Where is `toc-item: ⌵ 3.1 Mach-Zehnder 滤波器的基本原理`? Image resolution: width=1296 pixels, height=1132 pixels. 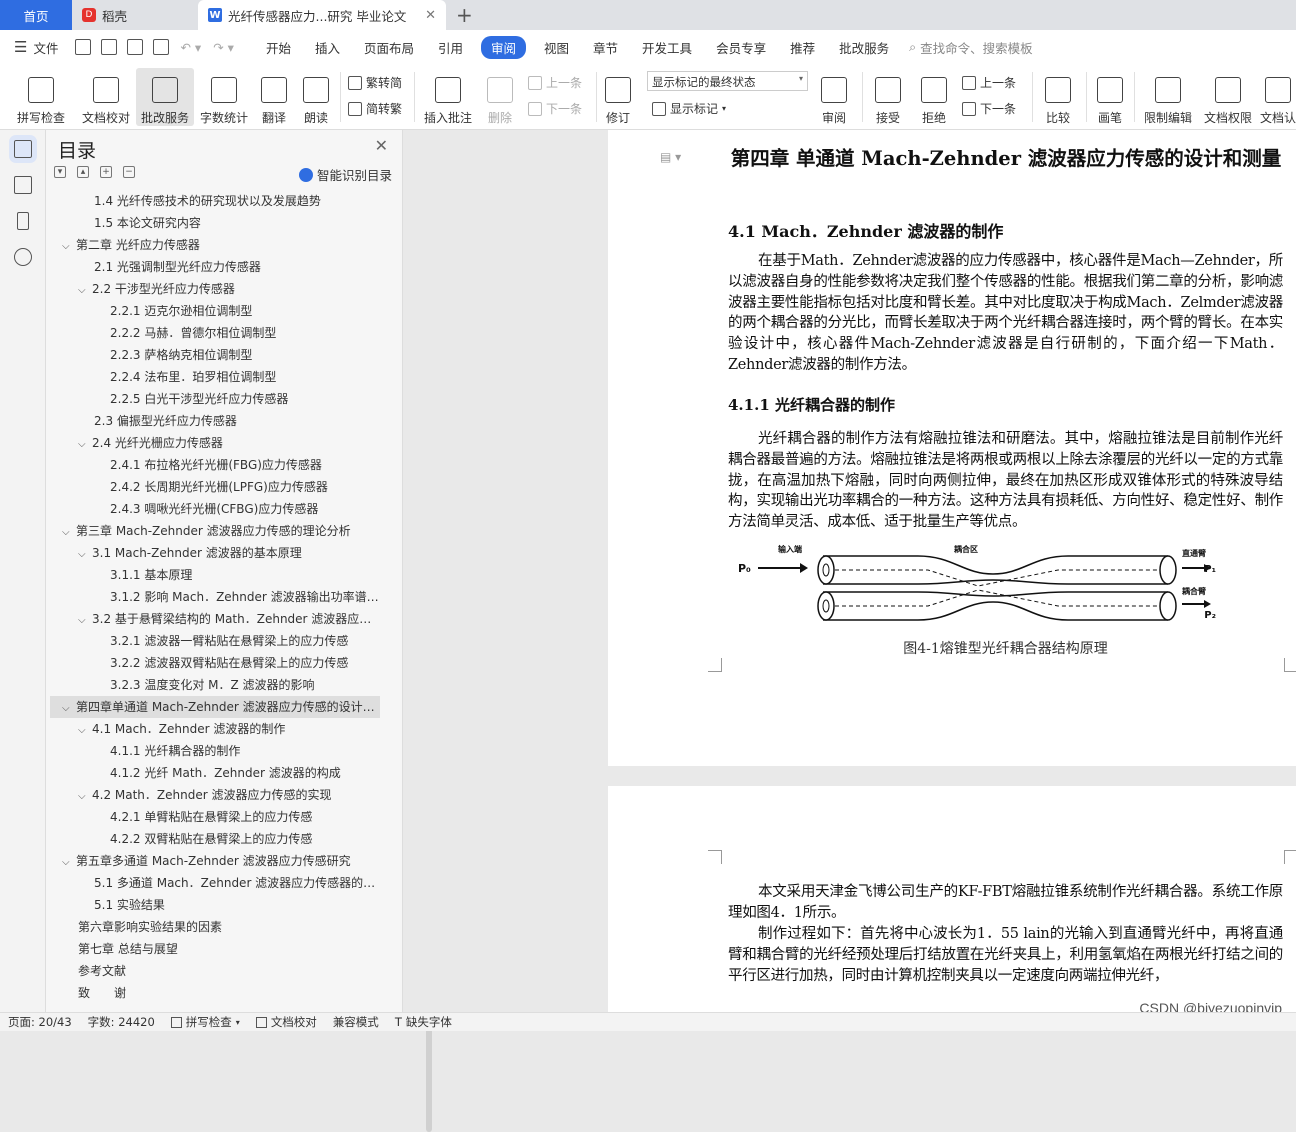 toc-item: ⌵ 3.1 Mach-Zehnder 滤波器的基本原理 is located at coordinates (215, 553).